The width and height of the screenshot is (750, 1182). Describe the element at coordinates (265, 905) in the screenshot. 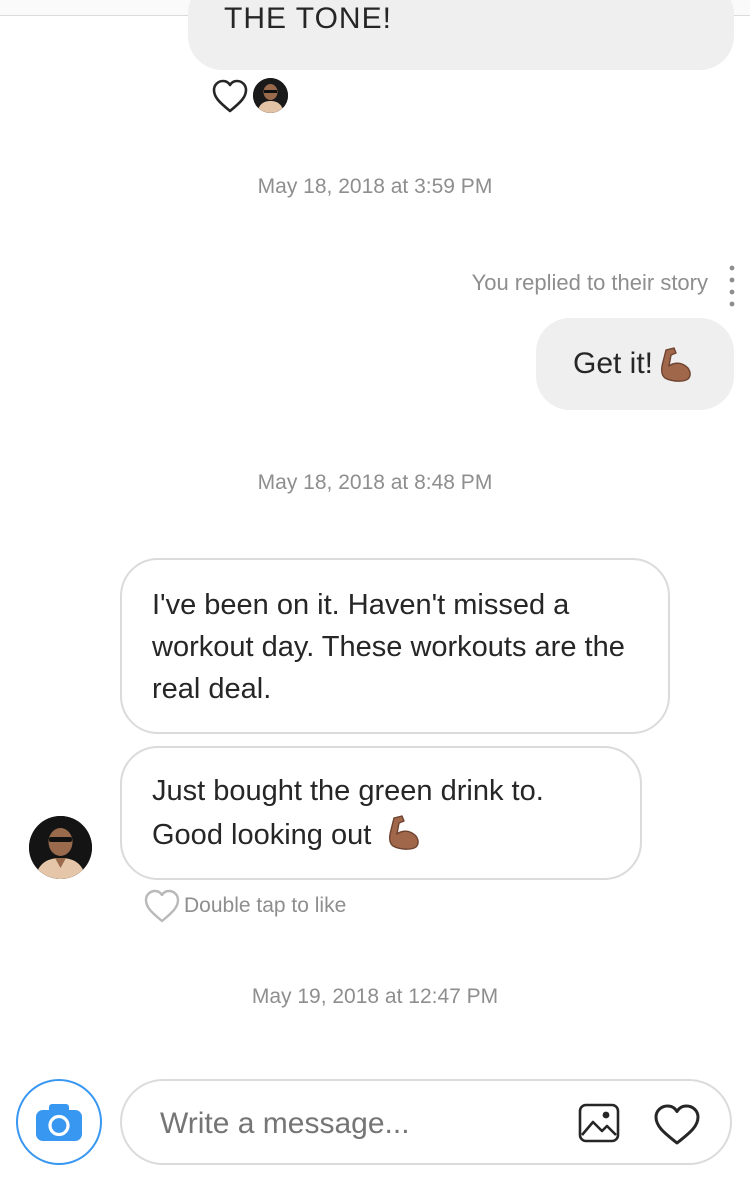

I see `double-tap-hint: Double tap to like` at that location.